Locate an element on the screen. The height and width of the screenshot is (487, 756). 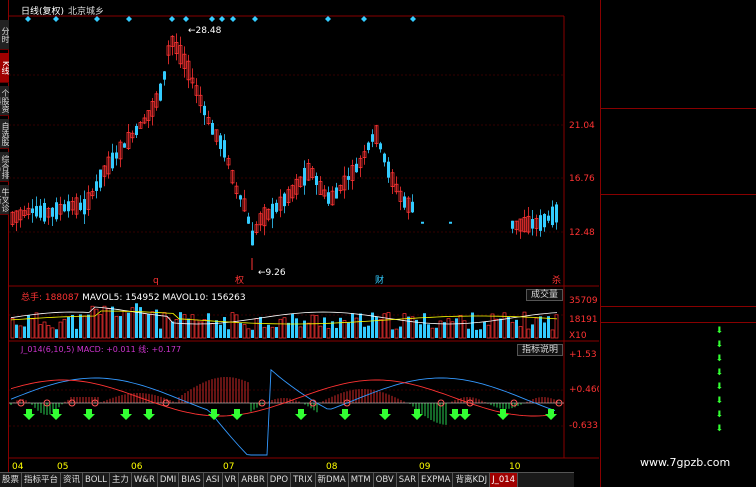
bottom-tab: 新DMA is located at coordinates (332, 480).